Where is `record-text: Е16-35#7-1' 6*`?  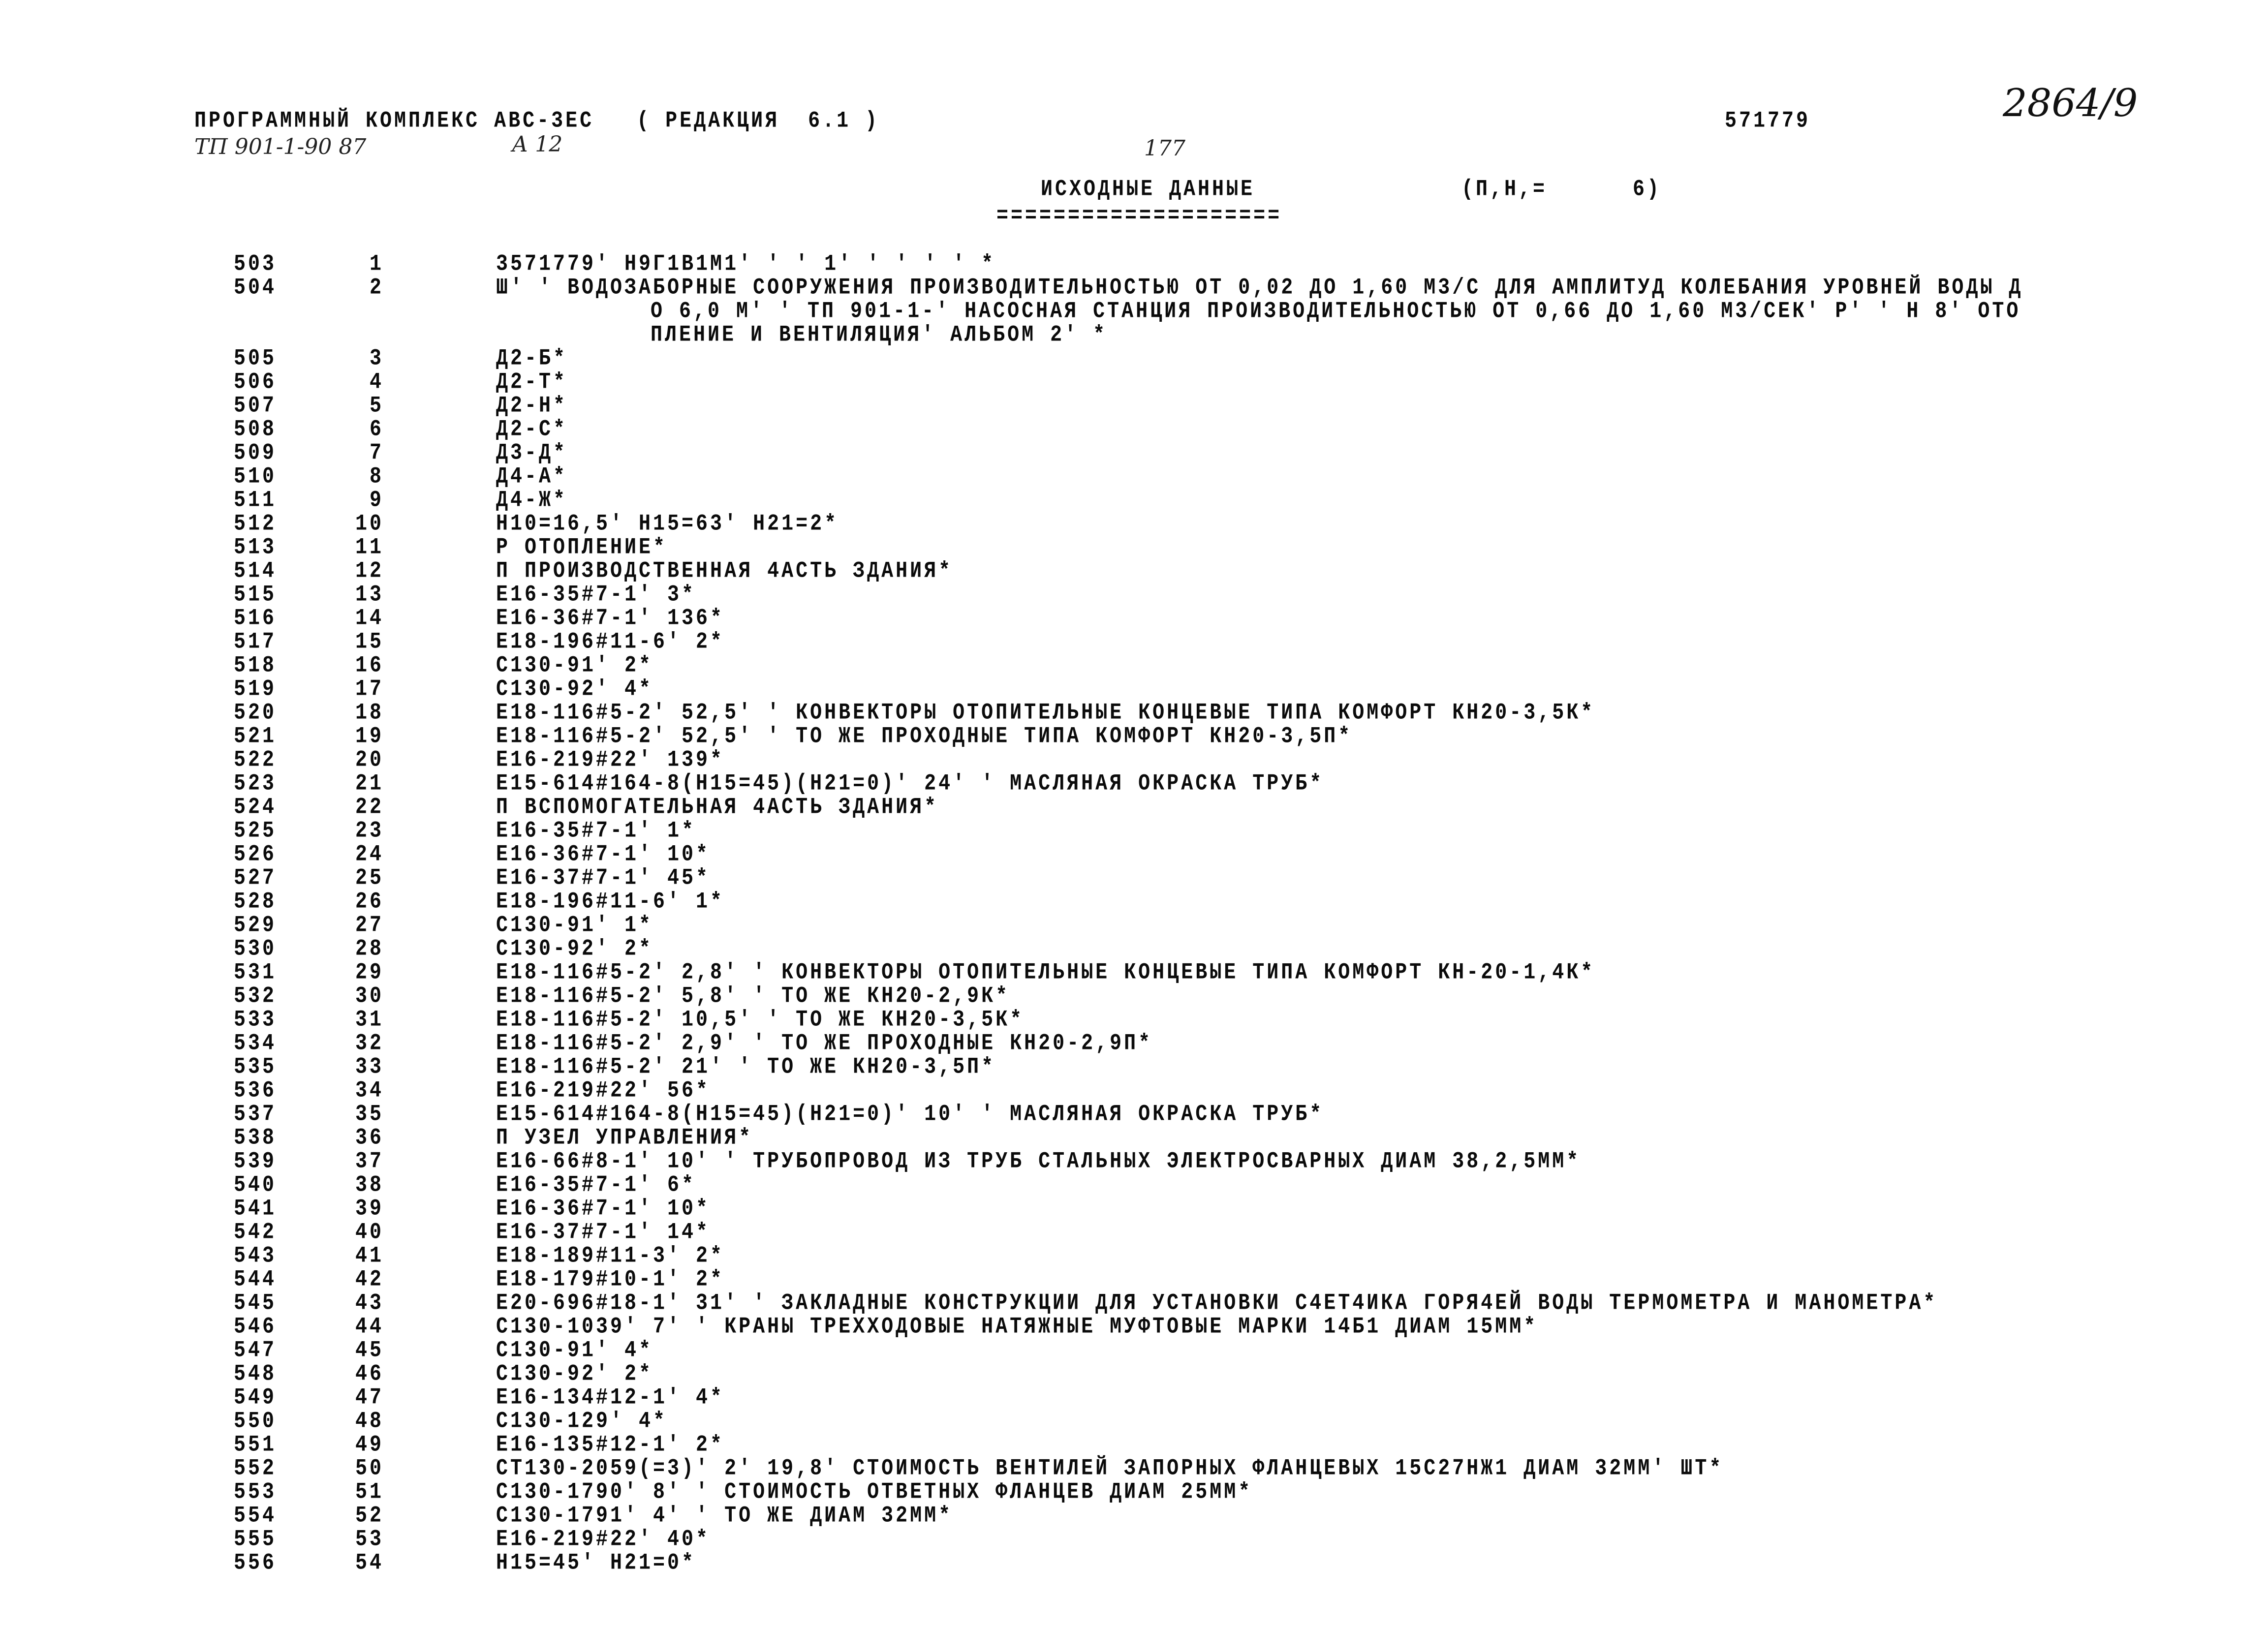 record-text: Е16-35#7-1' 6* is located at coordinates (596, 1185).